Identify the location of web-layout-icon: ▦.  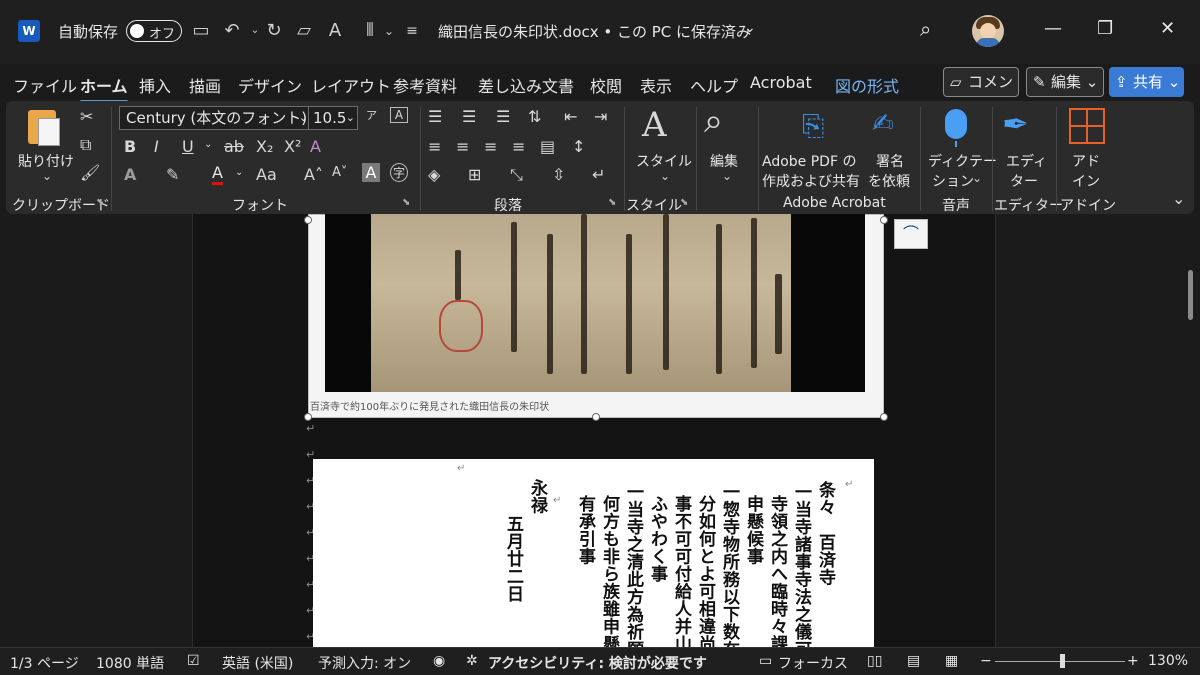
(951, 661).